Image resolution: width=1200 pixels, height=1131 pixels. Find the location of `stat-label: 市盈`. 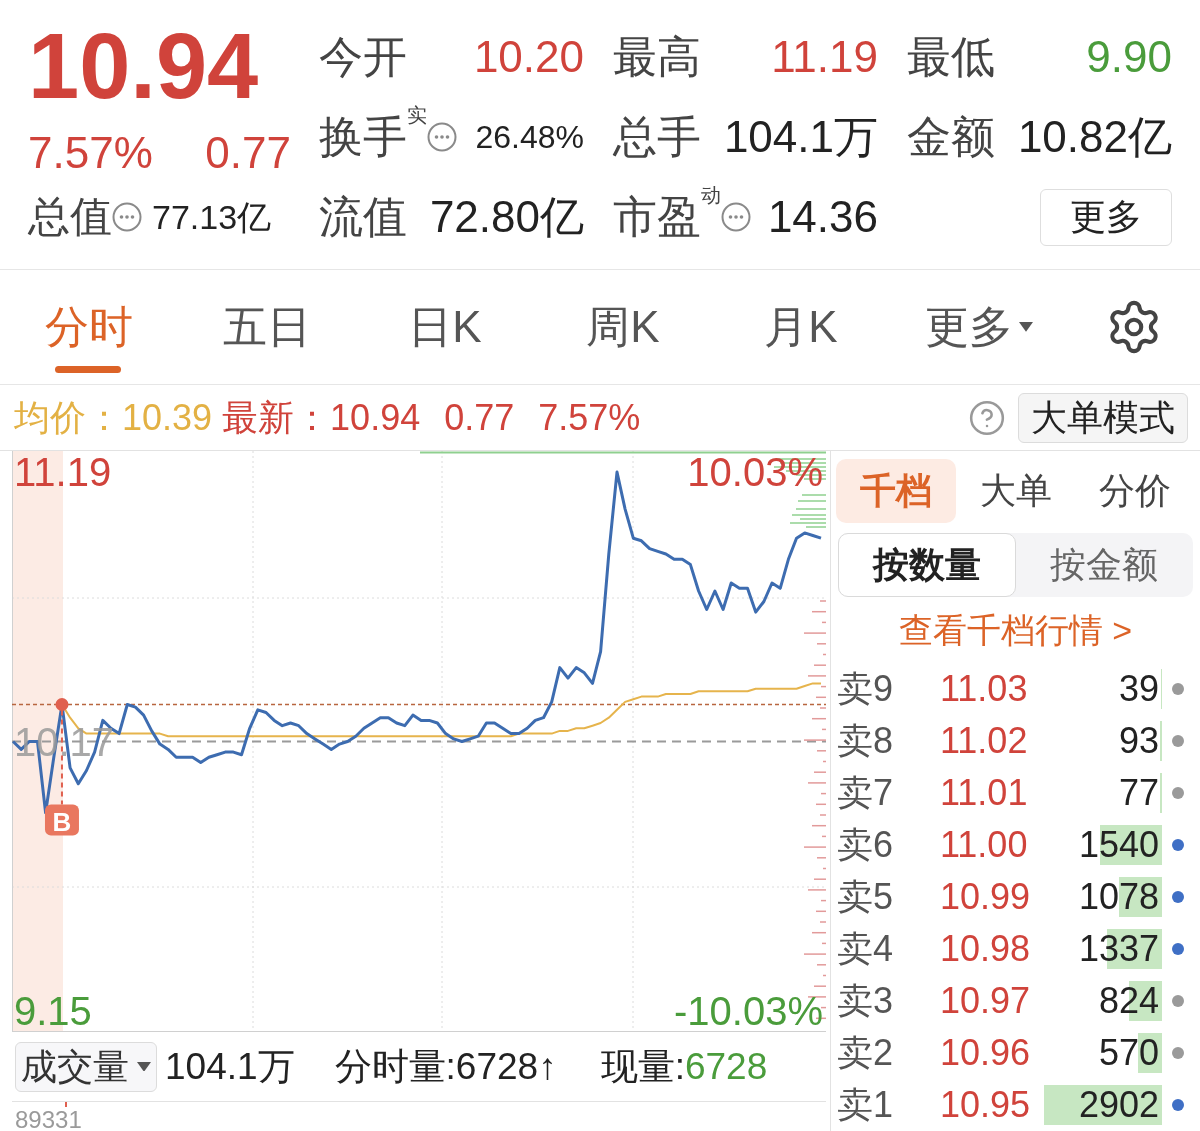

stat-label: 市盈 is located at coordinates (657, 217).